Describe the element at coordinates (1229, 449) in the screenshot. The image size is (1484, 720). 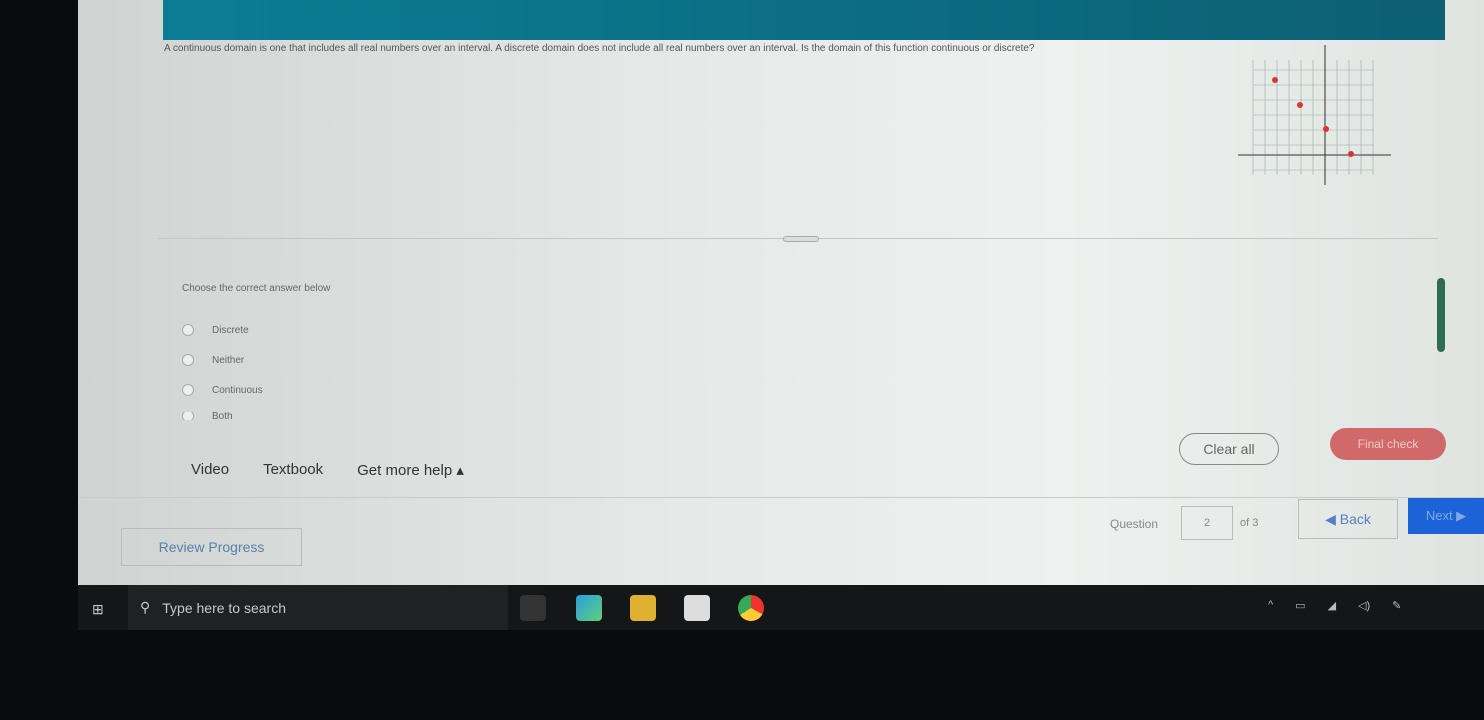
I see `clear-all-button: Clear all` at that location.